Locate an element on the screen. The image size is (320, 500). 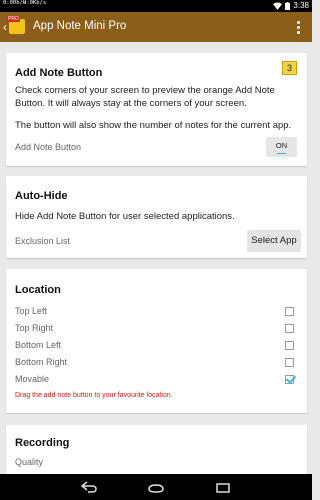
movable-checkbox is located at coordinates (289, 379).